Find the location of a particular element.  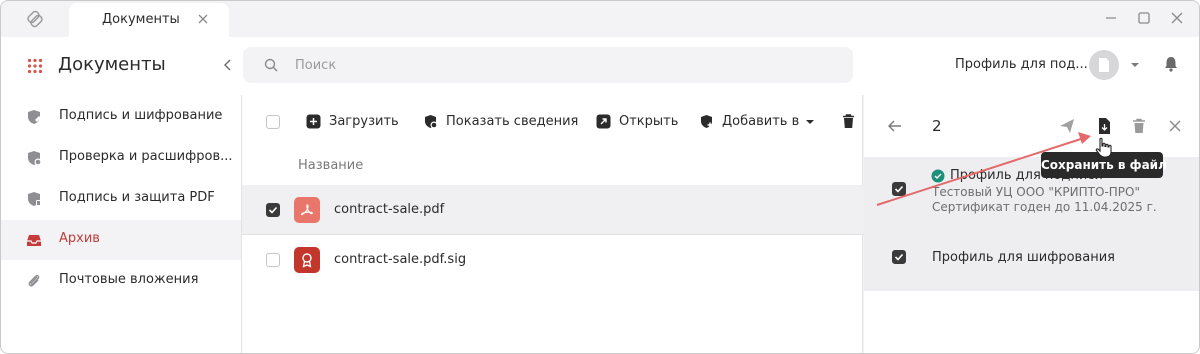

table-row: contract-sale.pdf.sig is located at coordinates (553, 260).